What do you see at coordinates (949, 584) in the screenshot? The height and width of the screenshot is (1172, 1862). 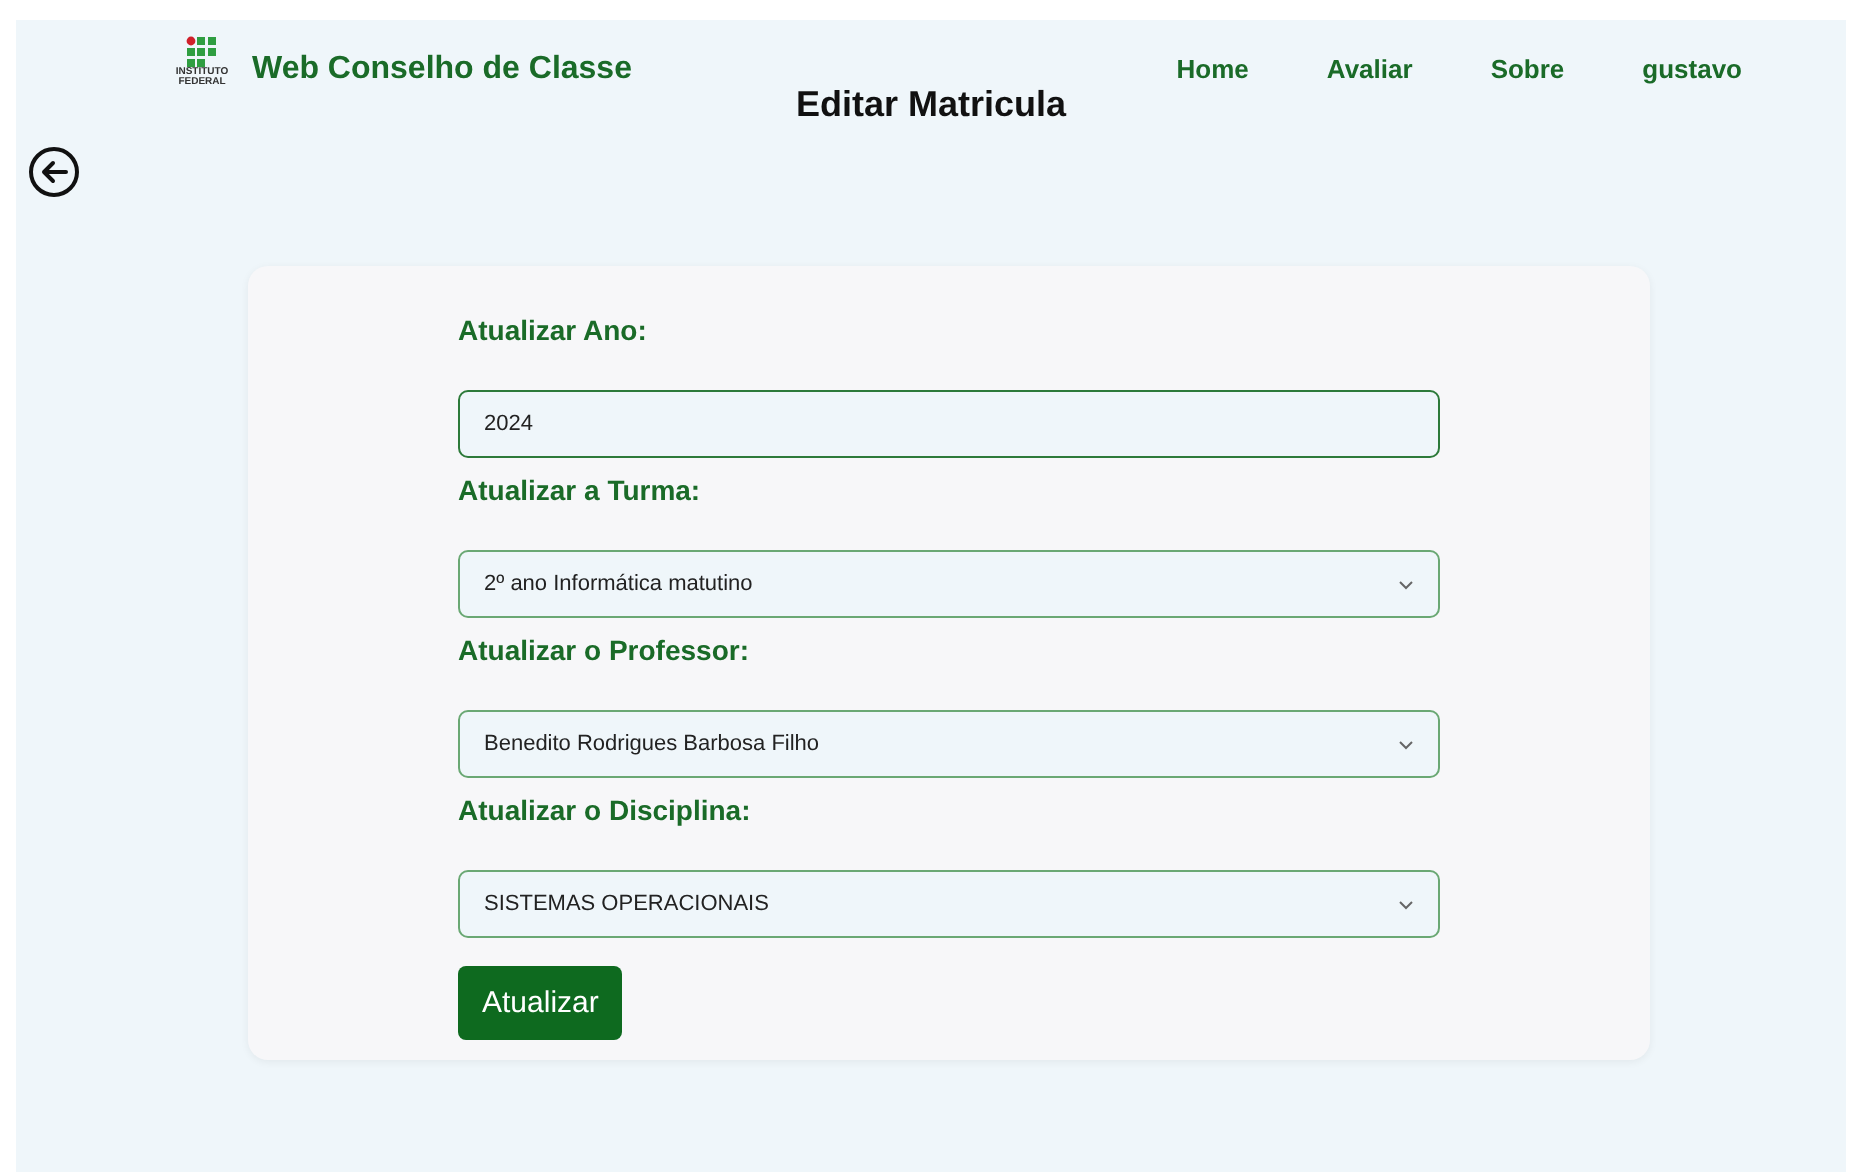 I see `select-field: 2º ano Informática matutino` at bounding box center [949, 584].